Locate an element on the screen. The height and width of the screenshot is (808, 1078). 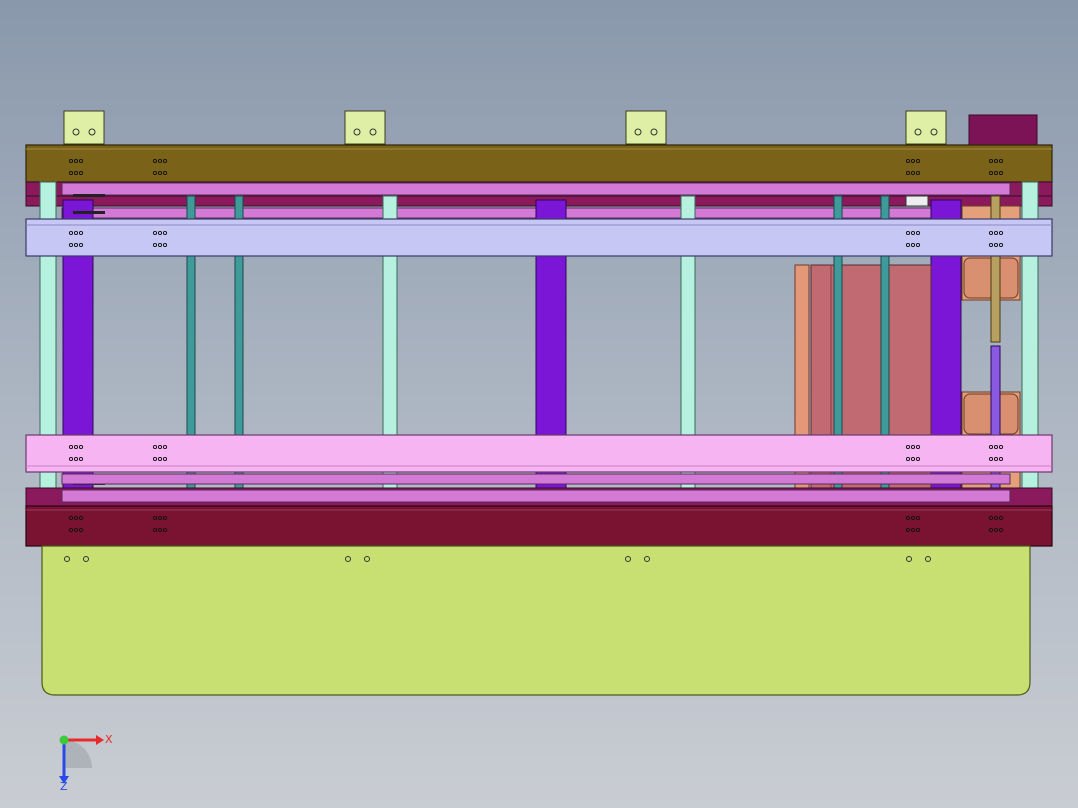
x-axis-label: X is located at coordinates (109, 739).